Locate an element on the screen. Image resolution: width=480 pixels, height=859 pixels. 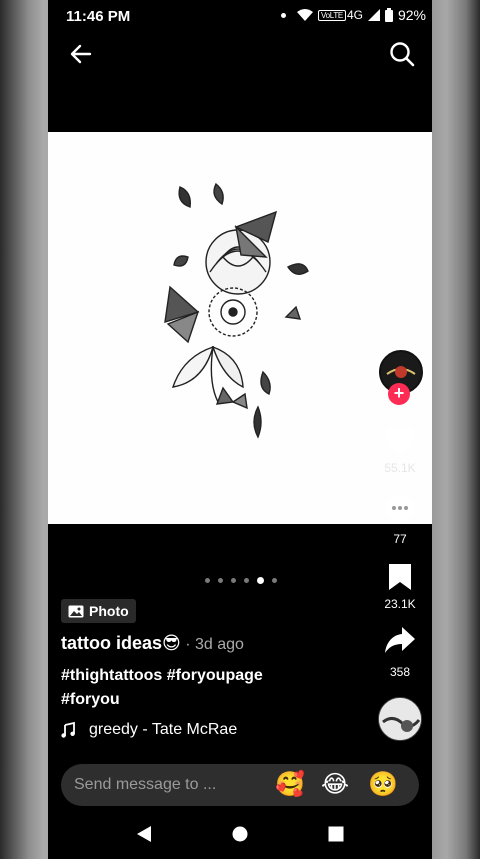
comment-button: 77 is located at coordinates (400, 519).